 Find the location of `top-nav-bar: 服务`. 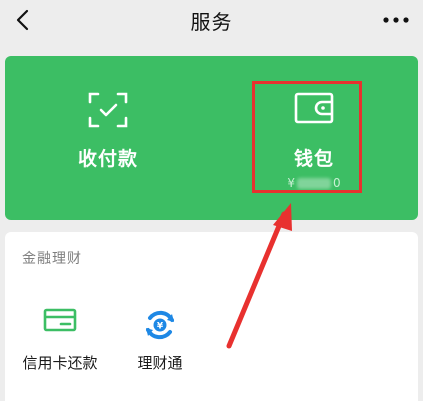

top-nav-bar: 服务 is located at coordinates (211, 22).